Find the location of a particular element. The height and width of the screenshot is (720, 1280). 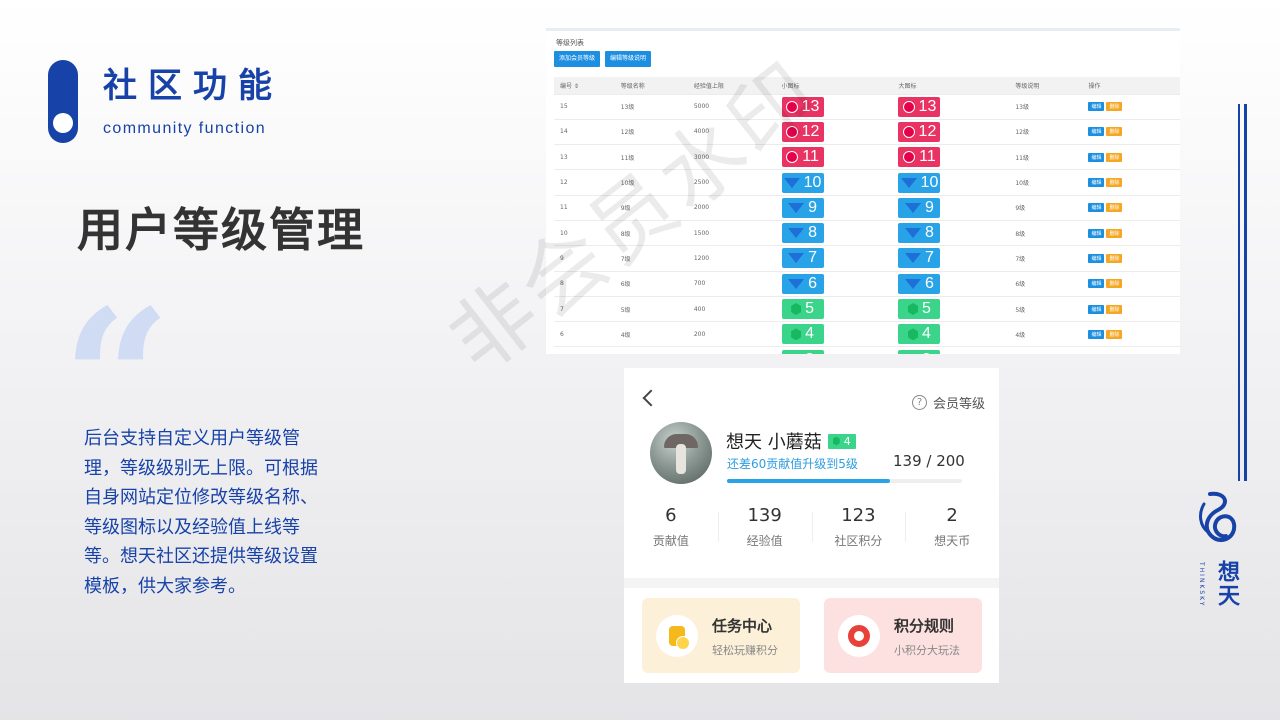

cell-desc: 8级 is located at coordinates (1046, 232).